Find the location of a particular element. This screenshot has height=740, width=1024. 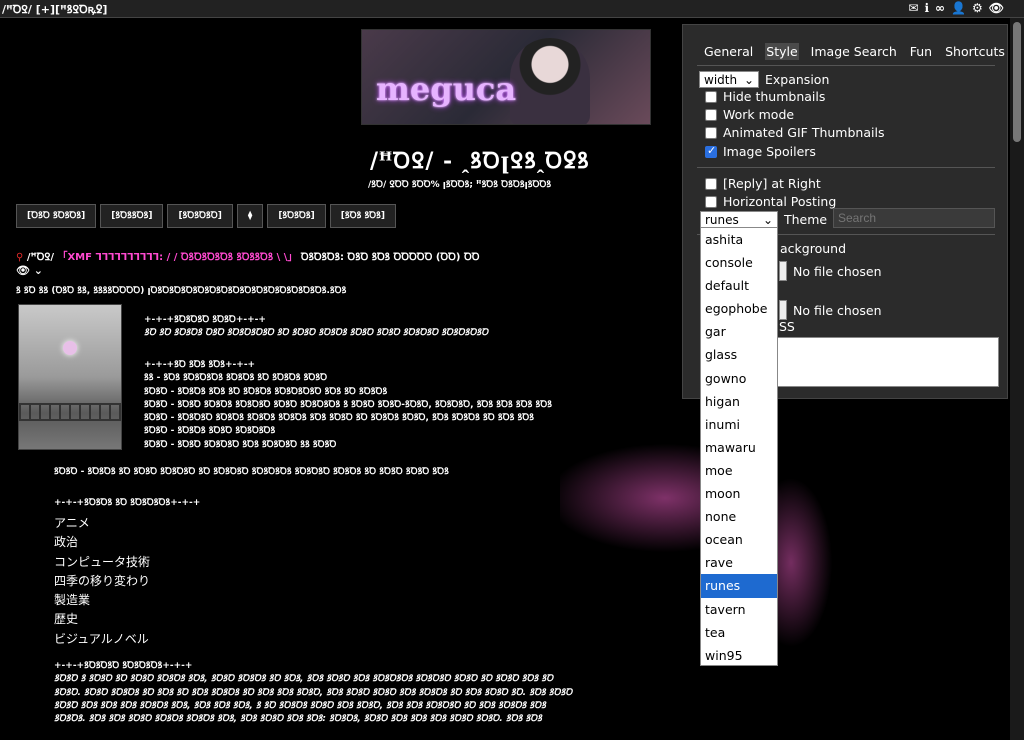

file-row-1: No file chosen is located at coordinates (830, 271).